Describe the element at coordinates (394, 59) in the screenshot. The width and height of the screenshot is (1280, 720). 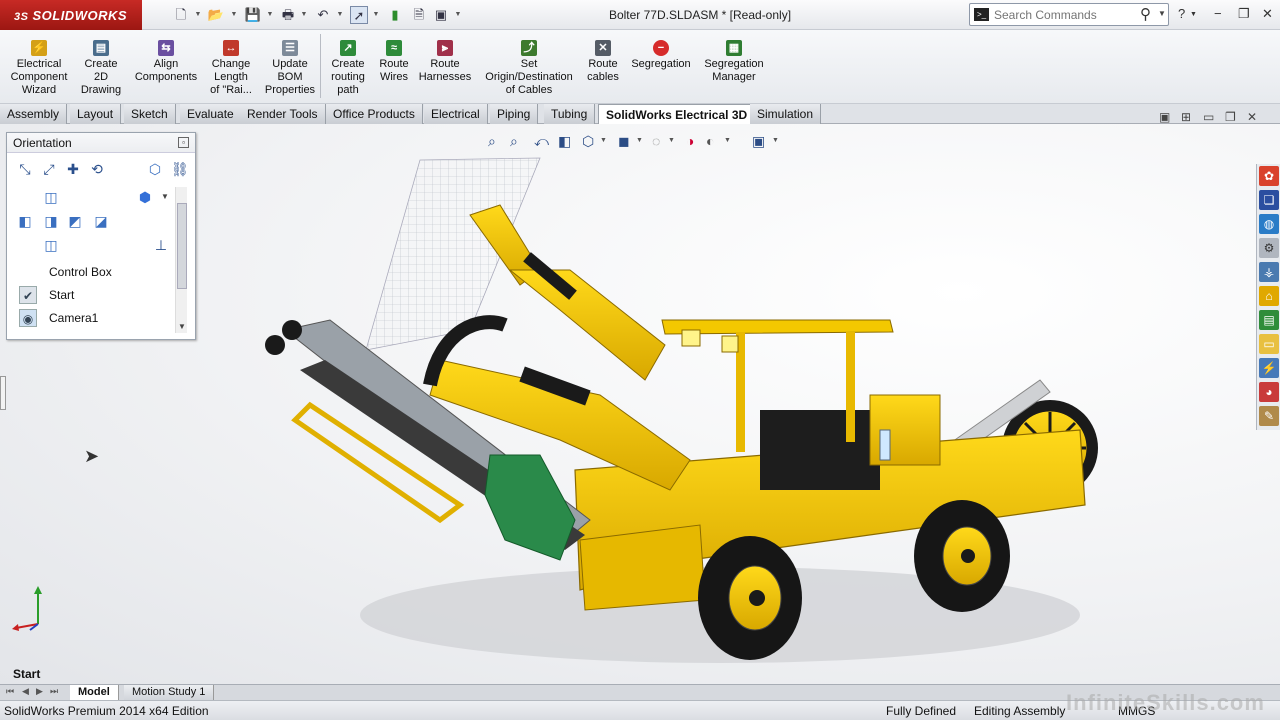
I see `route-wires-button: ≈ Route Wires` at that location.